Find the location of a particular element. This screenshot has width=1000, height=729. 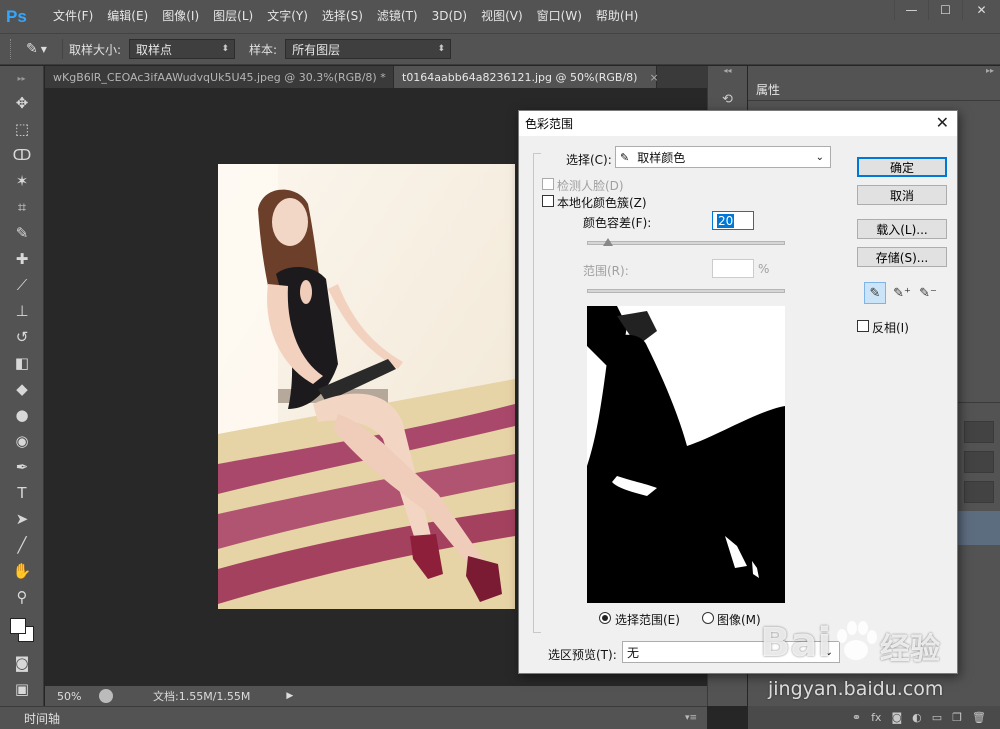

menu-type: 文字(Y) is located at coordinates (287, 16).